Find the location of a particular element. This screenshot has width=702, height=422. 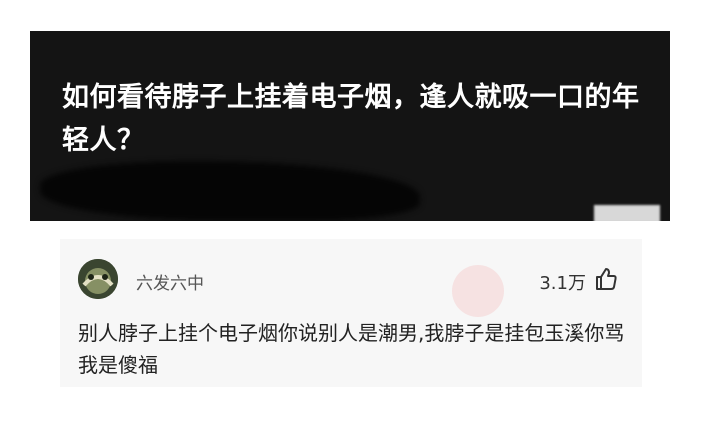

answer-text: 别人脖子上挂个电子烟你说别人是潮男,我脖子是挂包玉溪你骂我是傻福 is located at coordinates (351, 349).